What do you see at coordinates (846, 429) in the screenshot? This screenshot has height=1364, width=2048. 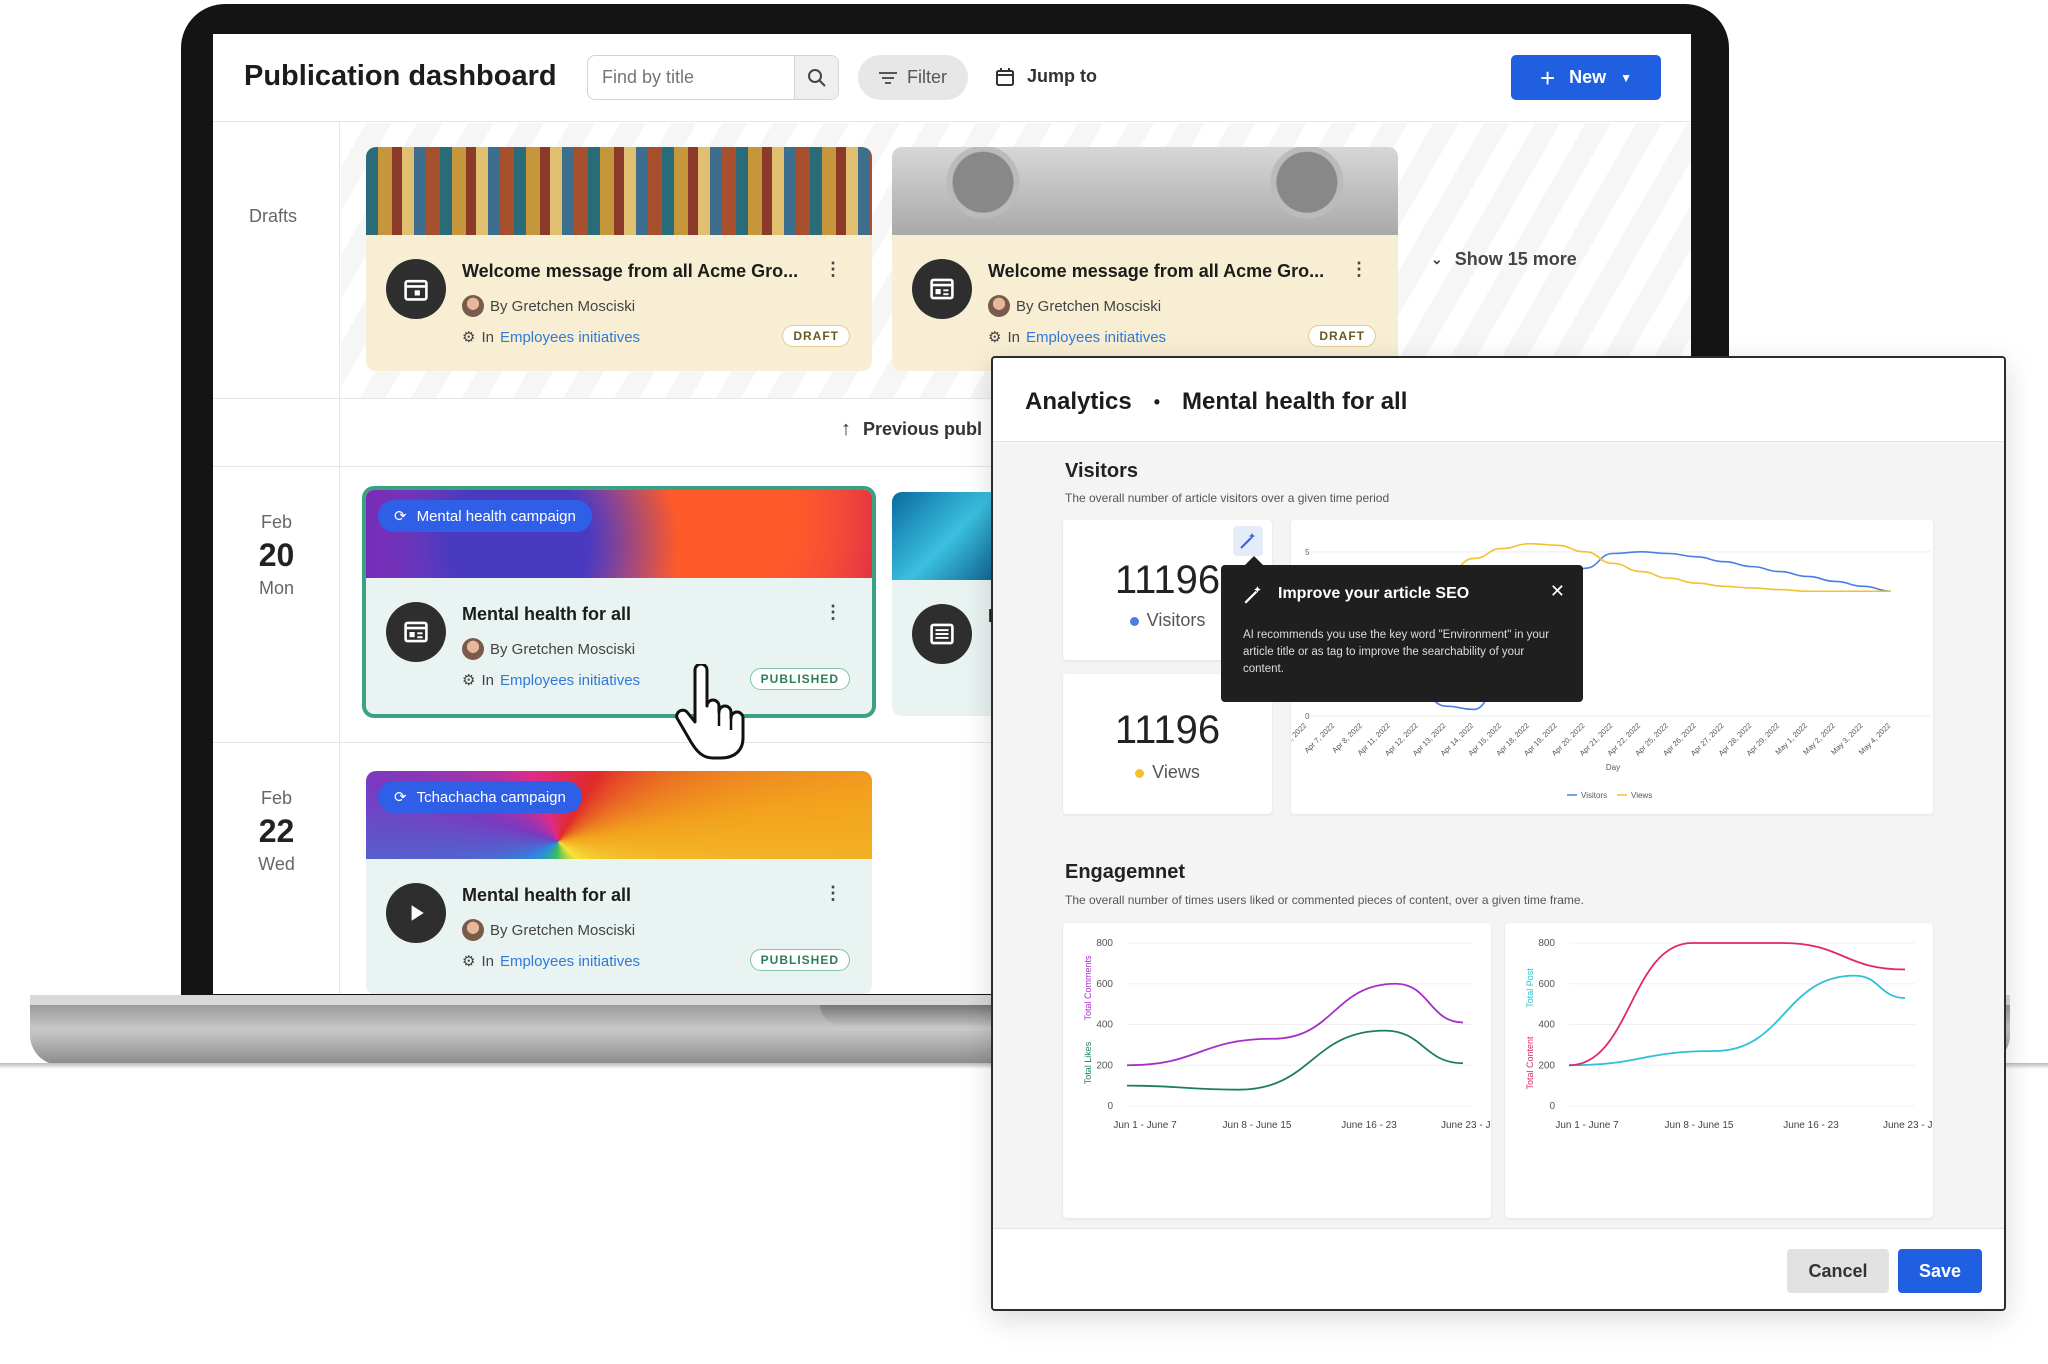 I see `arrow-up-icon: ↑` at bounding box center [846, 429].